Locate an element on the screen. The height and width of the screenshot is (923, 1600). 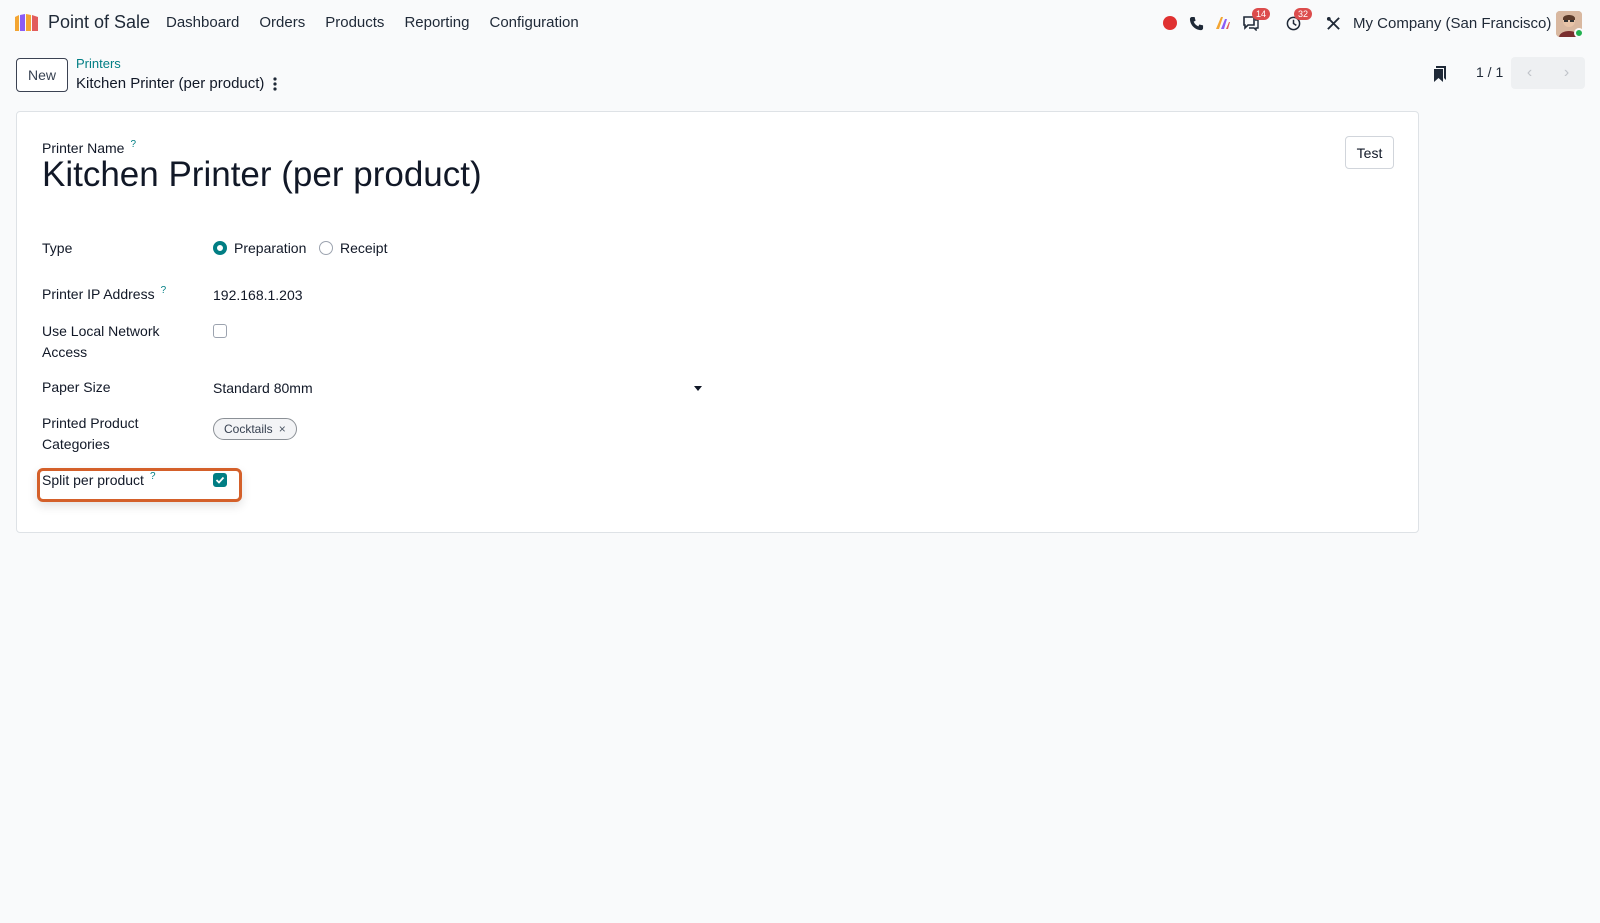
local-network-label: Use Local Network Access is located at coordinates (101, 341).